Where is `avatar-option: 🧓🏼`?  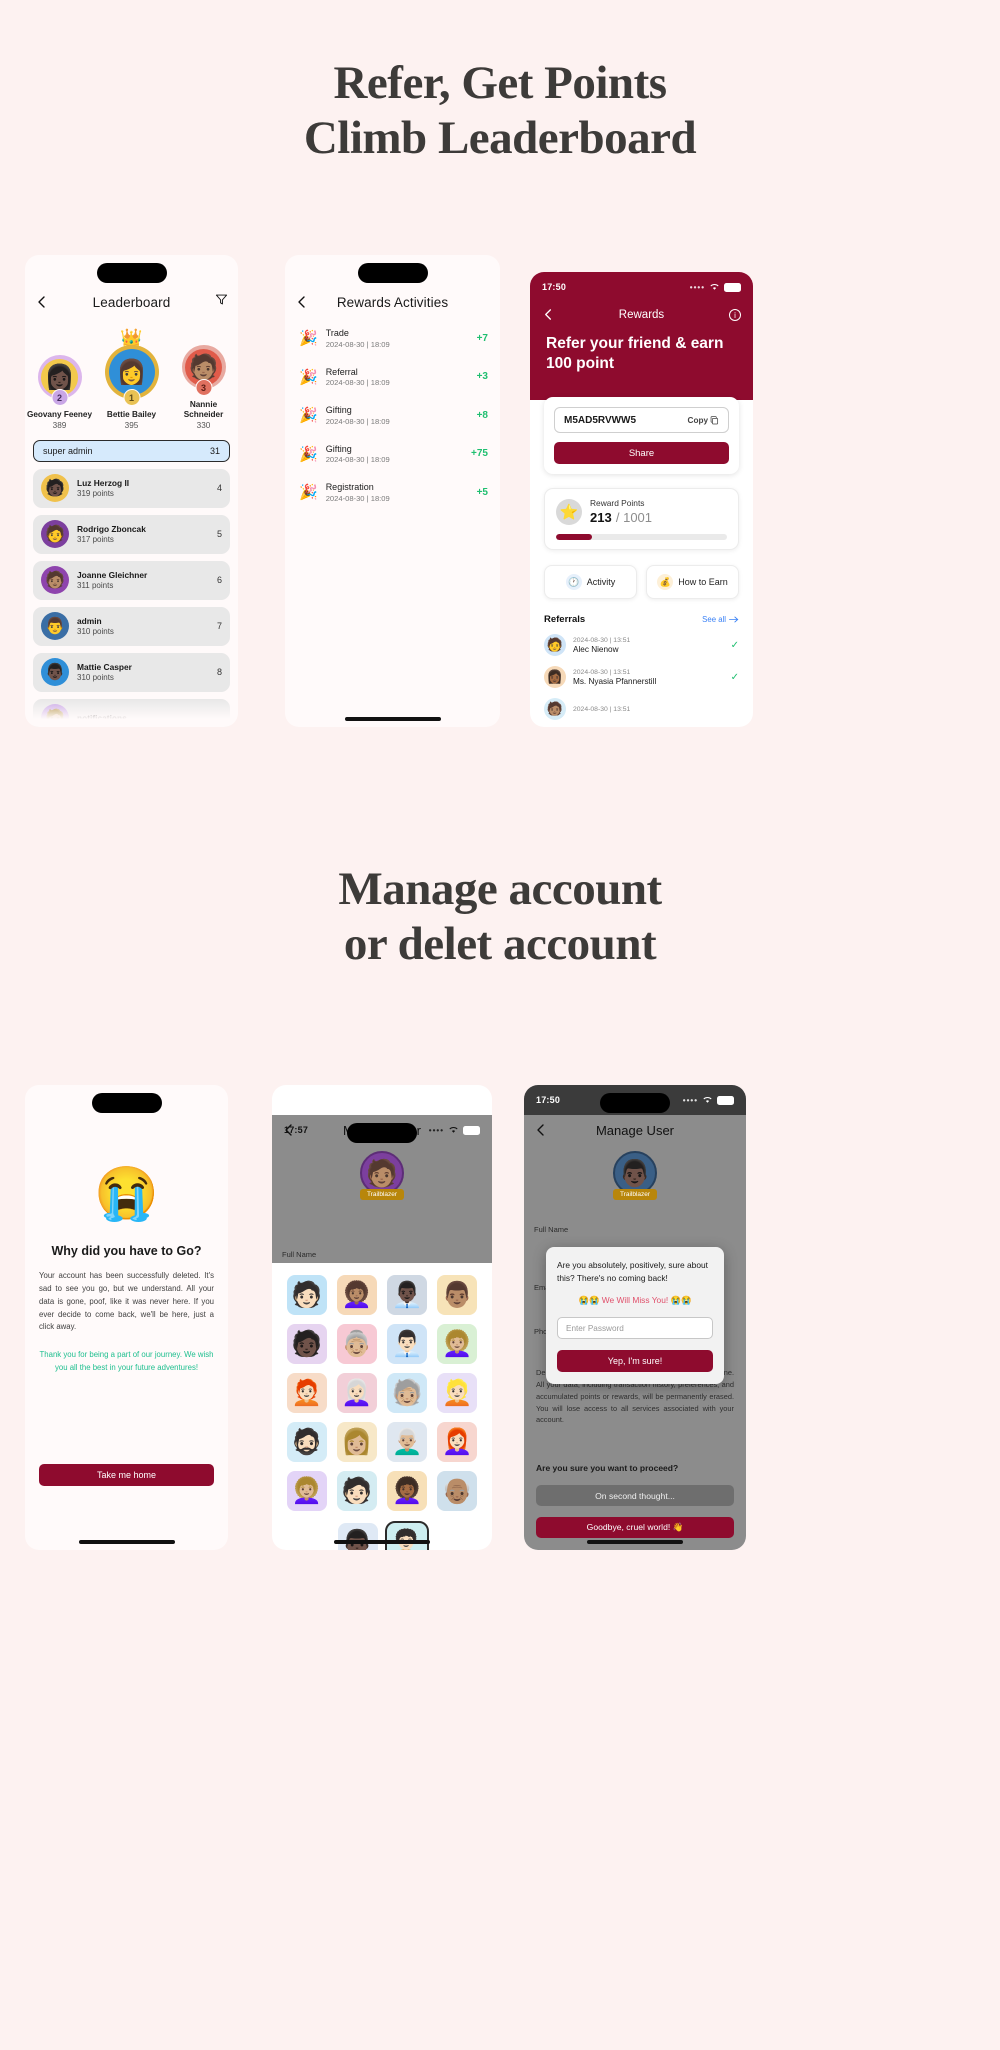
avatar-option: 🧓🏼 is located at coordinates (407, 1393).